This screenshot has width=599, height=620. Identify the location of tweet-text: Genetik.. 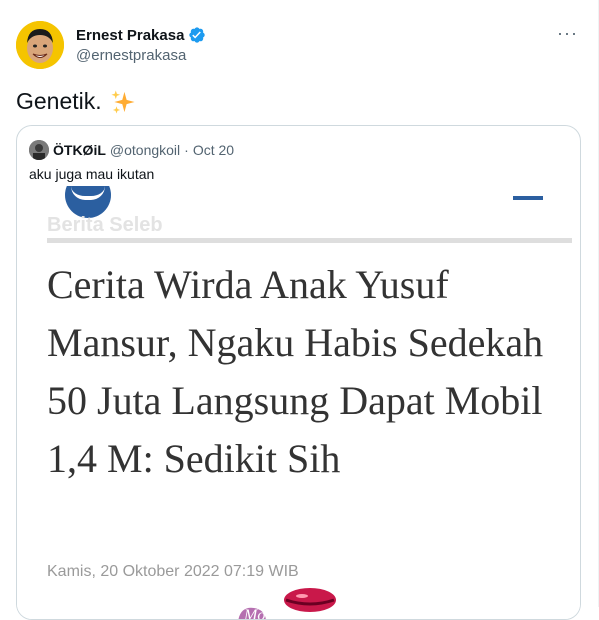
(59, 101).